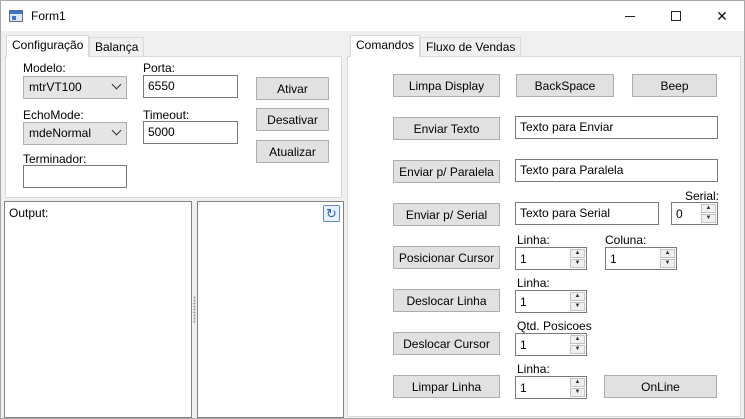 This screenshot has width=745, height=419. What do you see at coordinates (551, 387) in the screenshot?
I see `limpar-linha-stepper: 1 ▲ ▼` at bounding box center [551, 387].